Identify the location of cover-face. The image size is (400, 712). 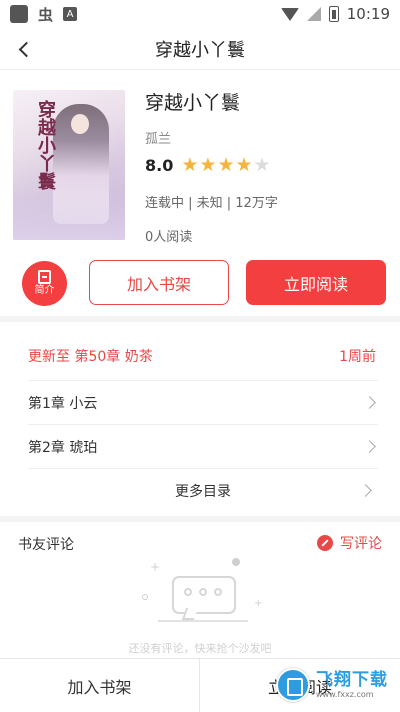
(80, 124).